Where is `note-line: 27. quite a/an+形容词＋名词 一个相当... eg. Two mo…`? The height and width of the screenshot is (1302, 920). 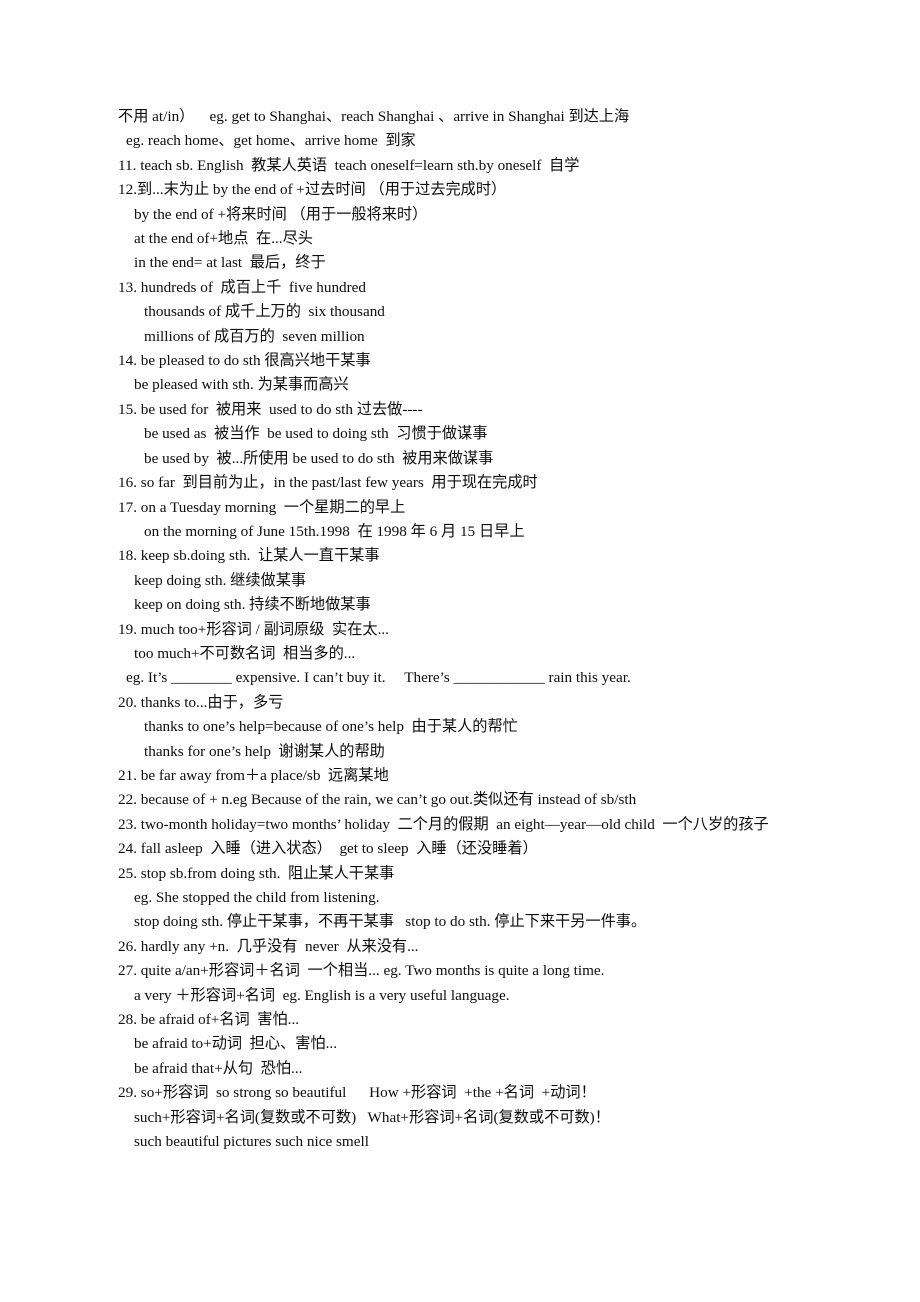 note-line: 27. quite a/an+形容词＋名词 一个相当... eg. Two mo… is located at coordinates (361, 971).